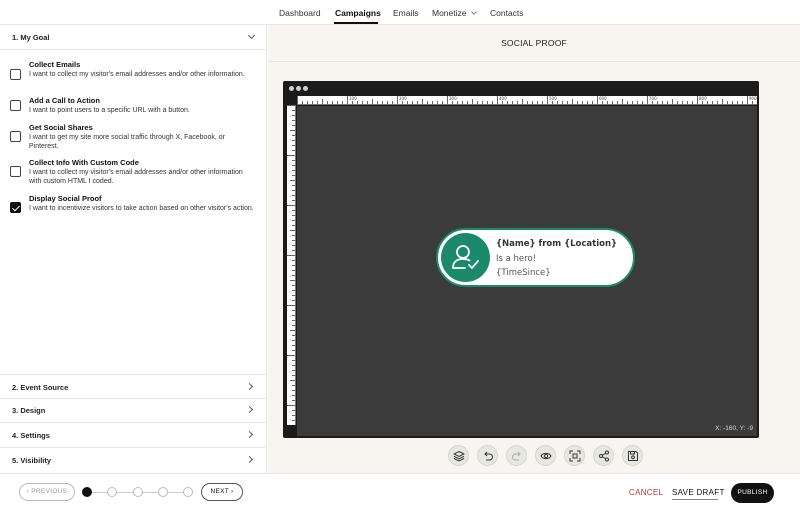  Describe the element at coordinates (449, 13) in the screenshot. I see `nav-monetize-label: Monetize` at that location.